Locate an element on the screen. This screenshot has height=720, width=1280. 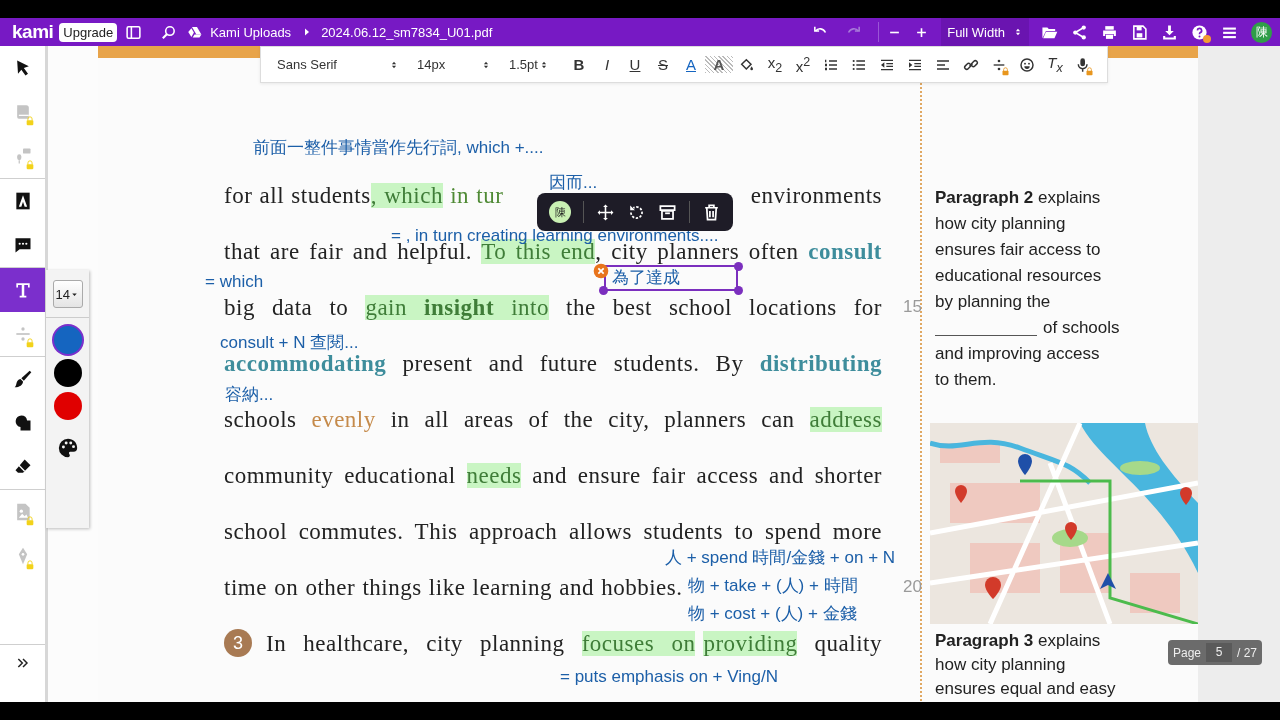
font-family-select: Sans Serif is located at coordinates (339, 64).